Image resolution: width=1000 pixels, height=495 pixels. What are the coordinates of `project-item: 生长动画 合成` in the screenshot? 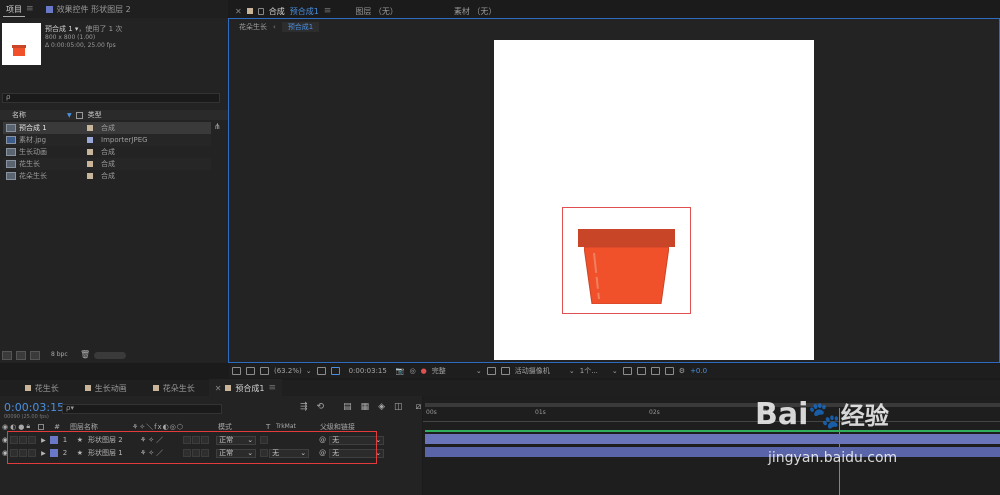 It's located at (107, 152).